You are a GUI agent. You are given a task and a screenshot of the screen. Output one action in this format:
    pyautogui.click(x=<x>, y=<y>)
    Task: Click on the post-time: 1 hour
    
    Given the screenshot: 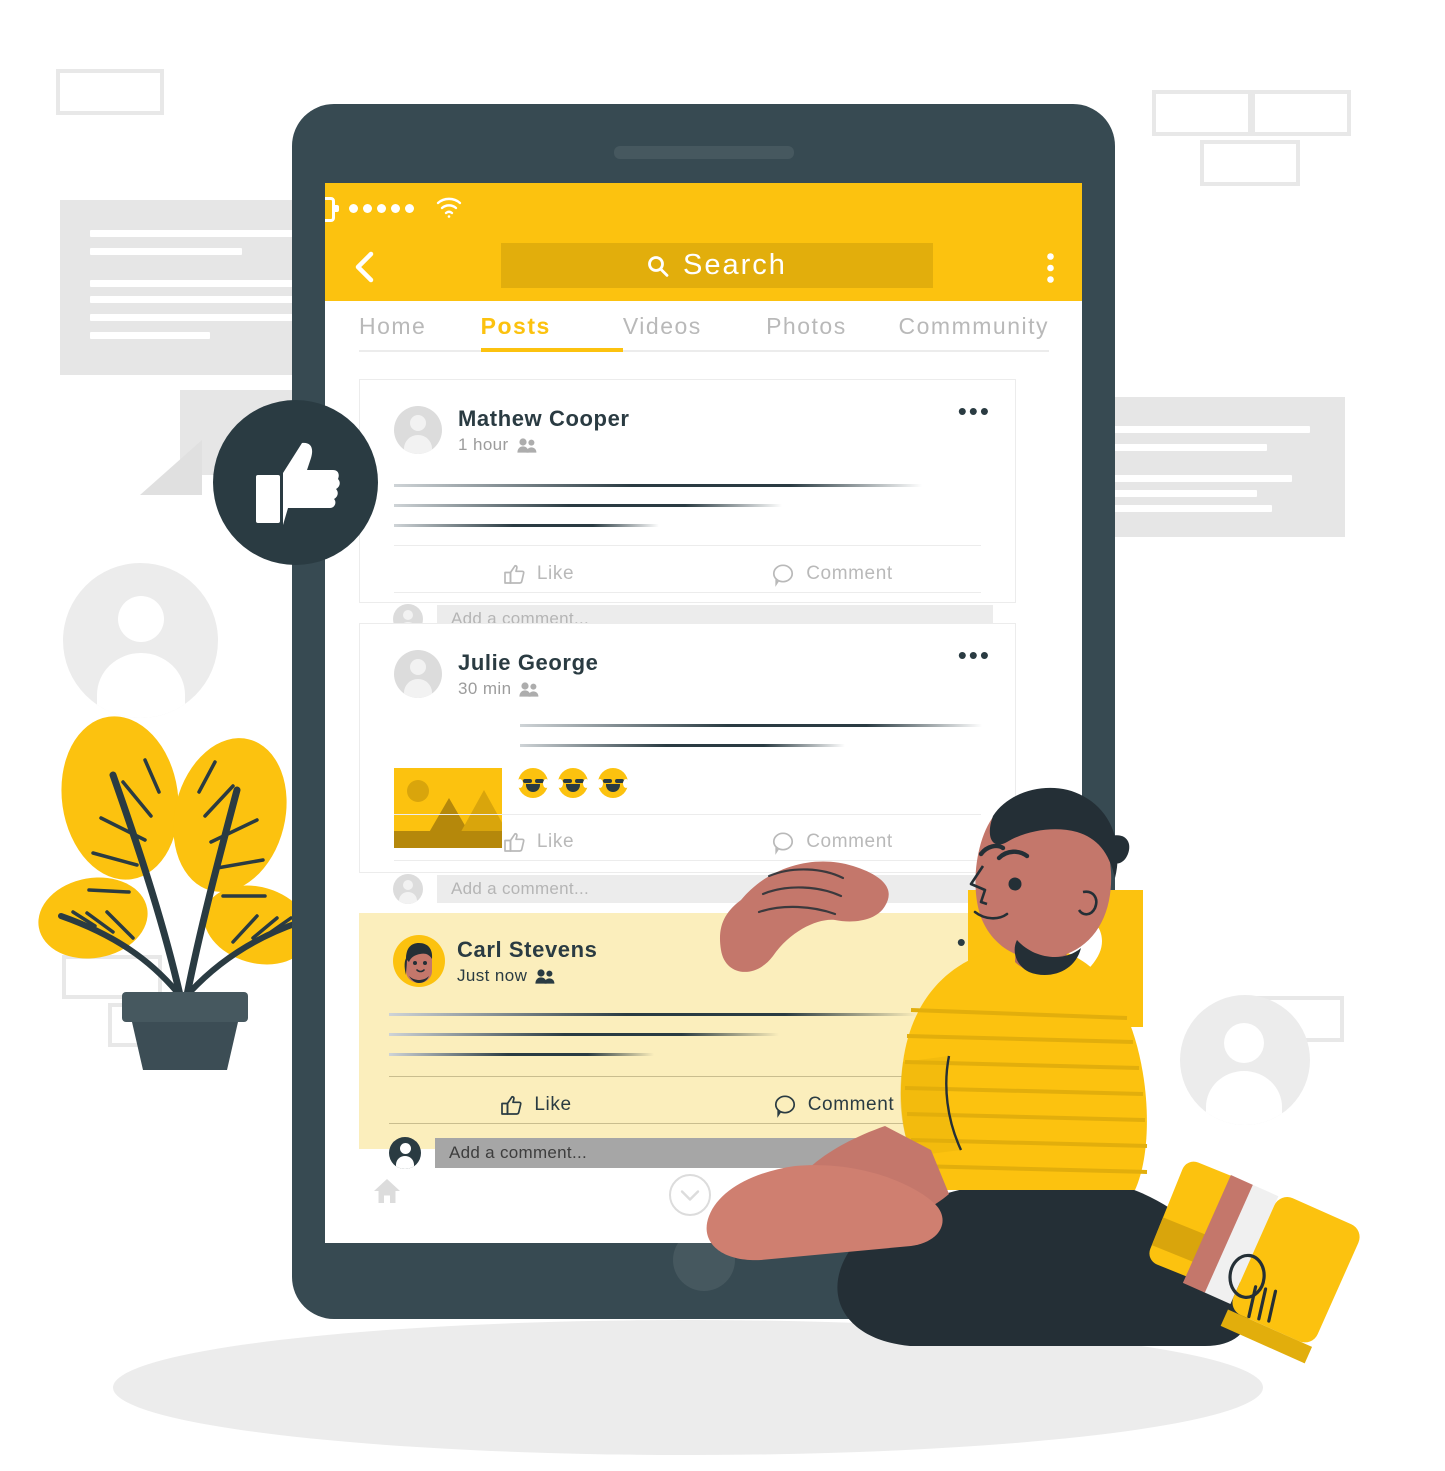 What is the action you would take?
    pyautogui.click(x=483, y=444)
    